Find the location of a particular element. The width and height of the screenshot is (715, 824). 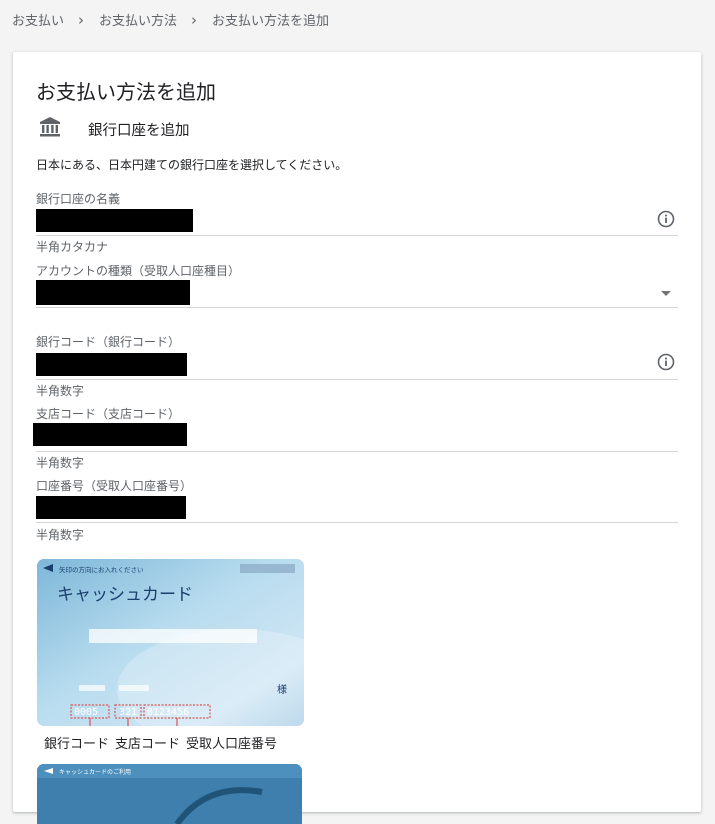

account-number-underline is located at coordinates (357, 522).